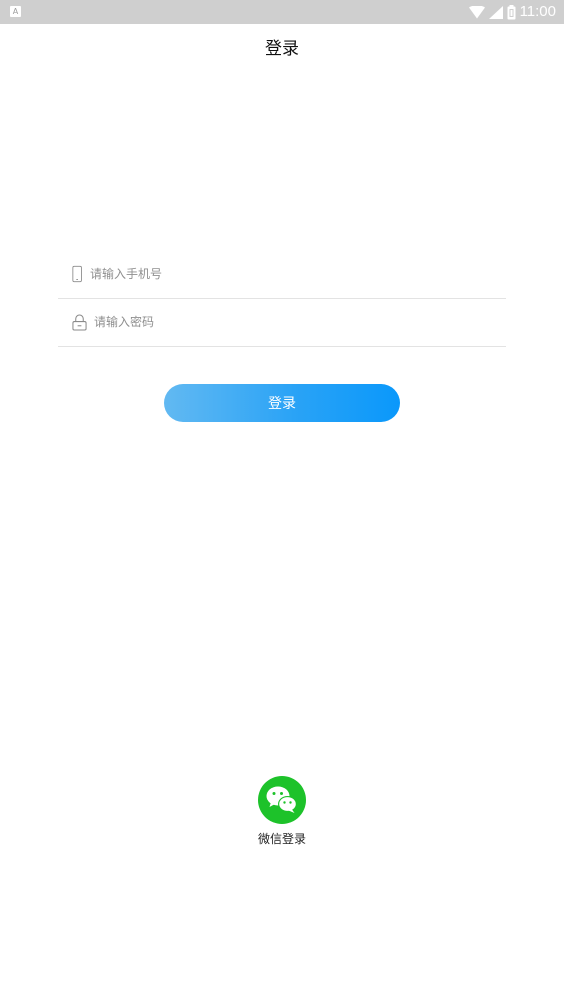 The image size is (564, 1002). What do you see at coordinates (15, 11) in the screenshot?
I see `notification-icon: A` at bounding box center [15, 11].